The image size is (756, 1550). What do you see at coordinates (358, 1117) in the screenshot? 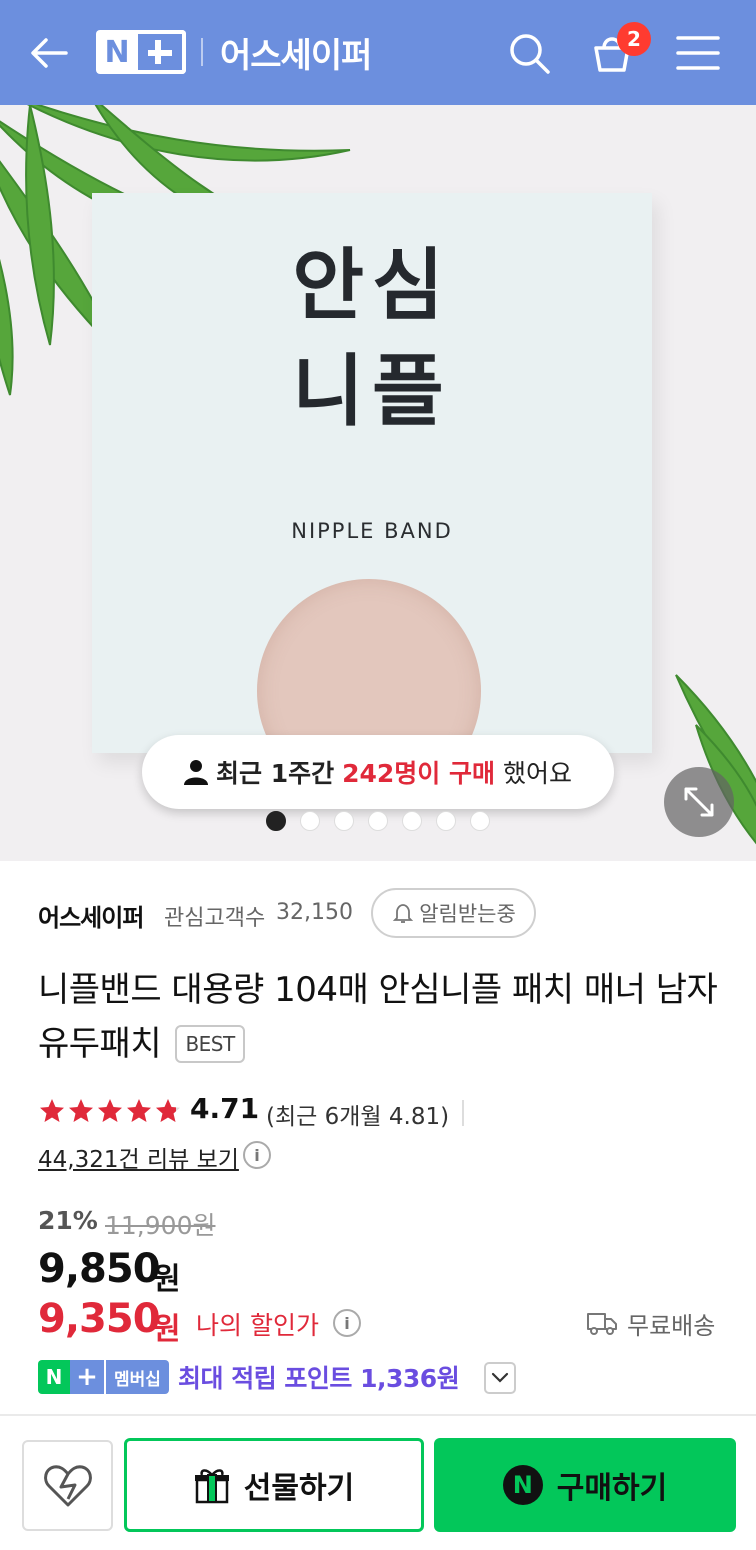
I see `recent-rating: (최근 6개월 4.81)` at bounding box center [358, 1117].